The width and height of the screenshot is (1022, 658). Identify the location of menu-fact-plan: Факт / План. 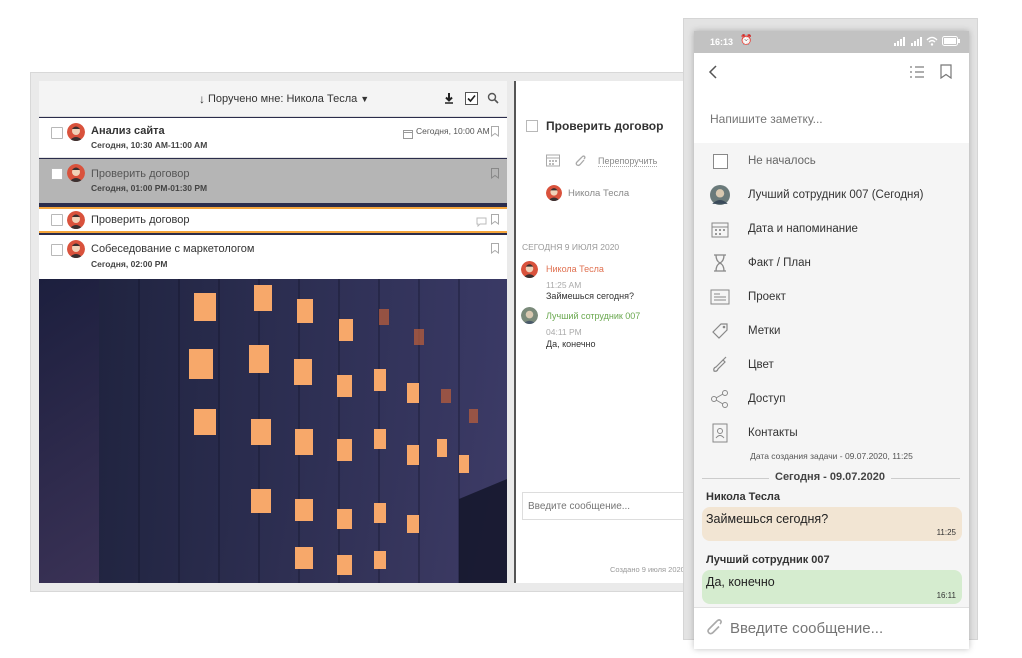
(831, 263).